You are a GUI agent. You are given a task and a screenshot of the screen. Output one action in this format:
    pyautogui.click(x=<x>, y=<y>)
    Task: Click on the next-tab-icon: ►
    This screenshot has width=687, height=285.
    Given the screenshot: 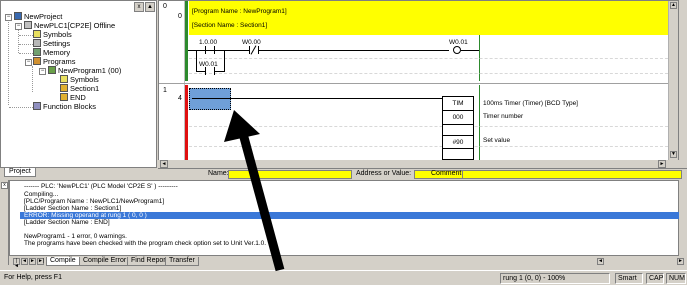 What is the action you would take?
    pyautogui.click(x=32, y=261)
    